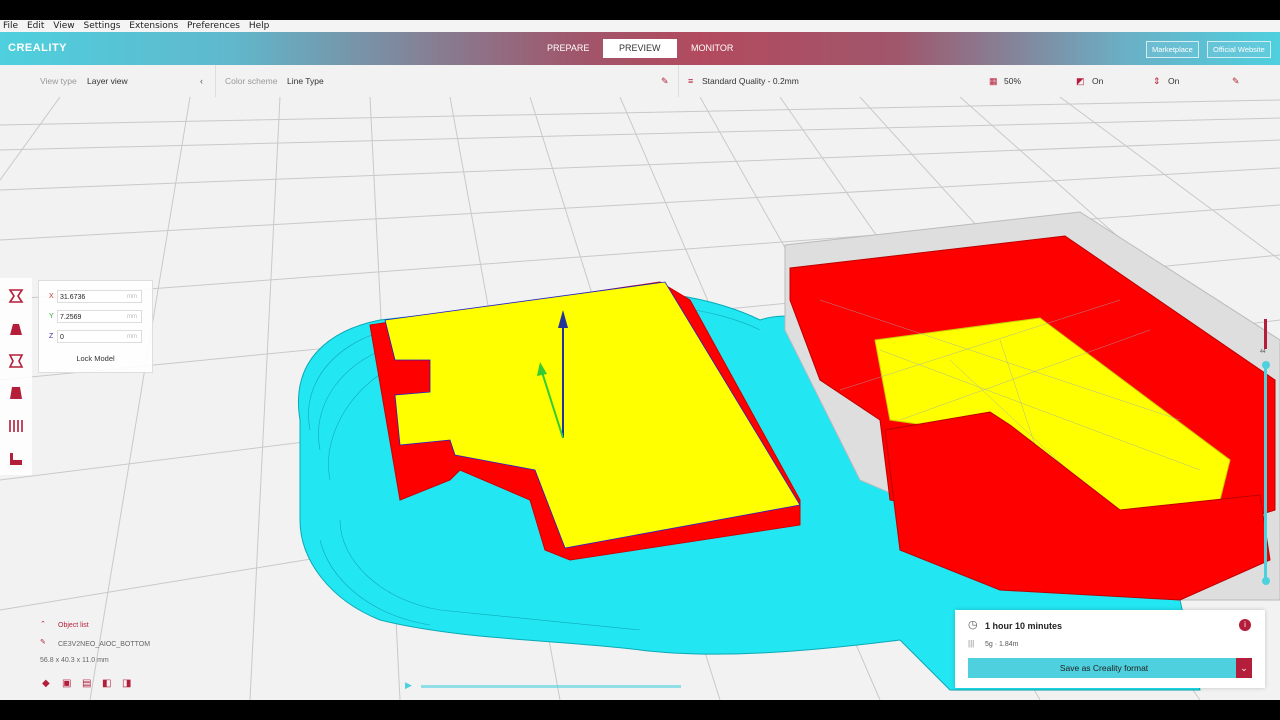 This screenshot has height=720, width=1280. What do you see at coordinates (213, 26) in the screenshot?
I see `menu-preferences: Preferences` at bounding box center [213, 26].